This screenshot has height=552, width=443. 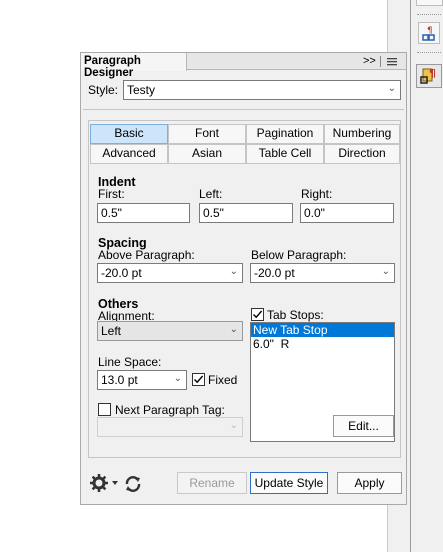 I want to click on above-paragraph-value: -20.0 pt, so click(x=121, y=273).